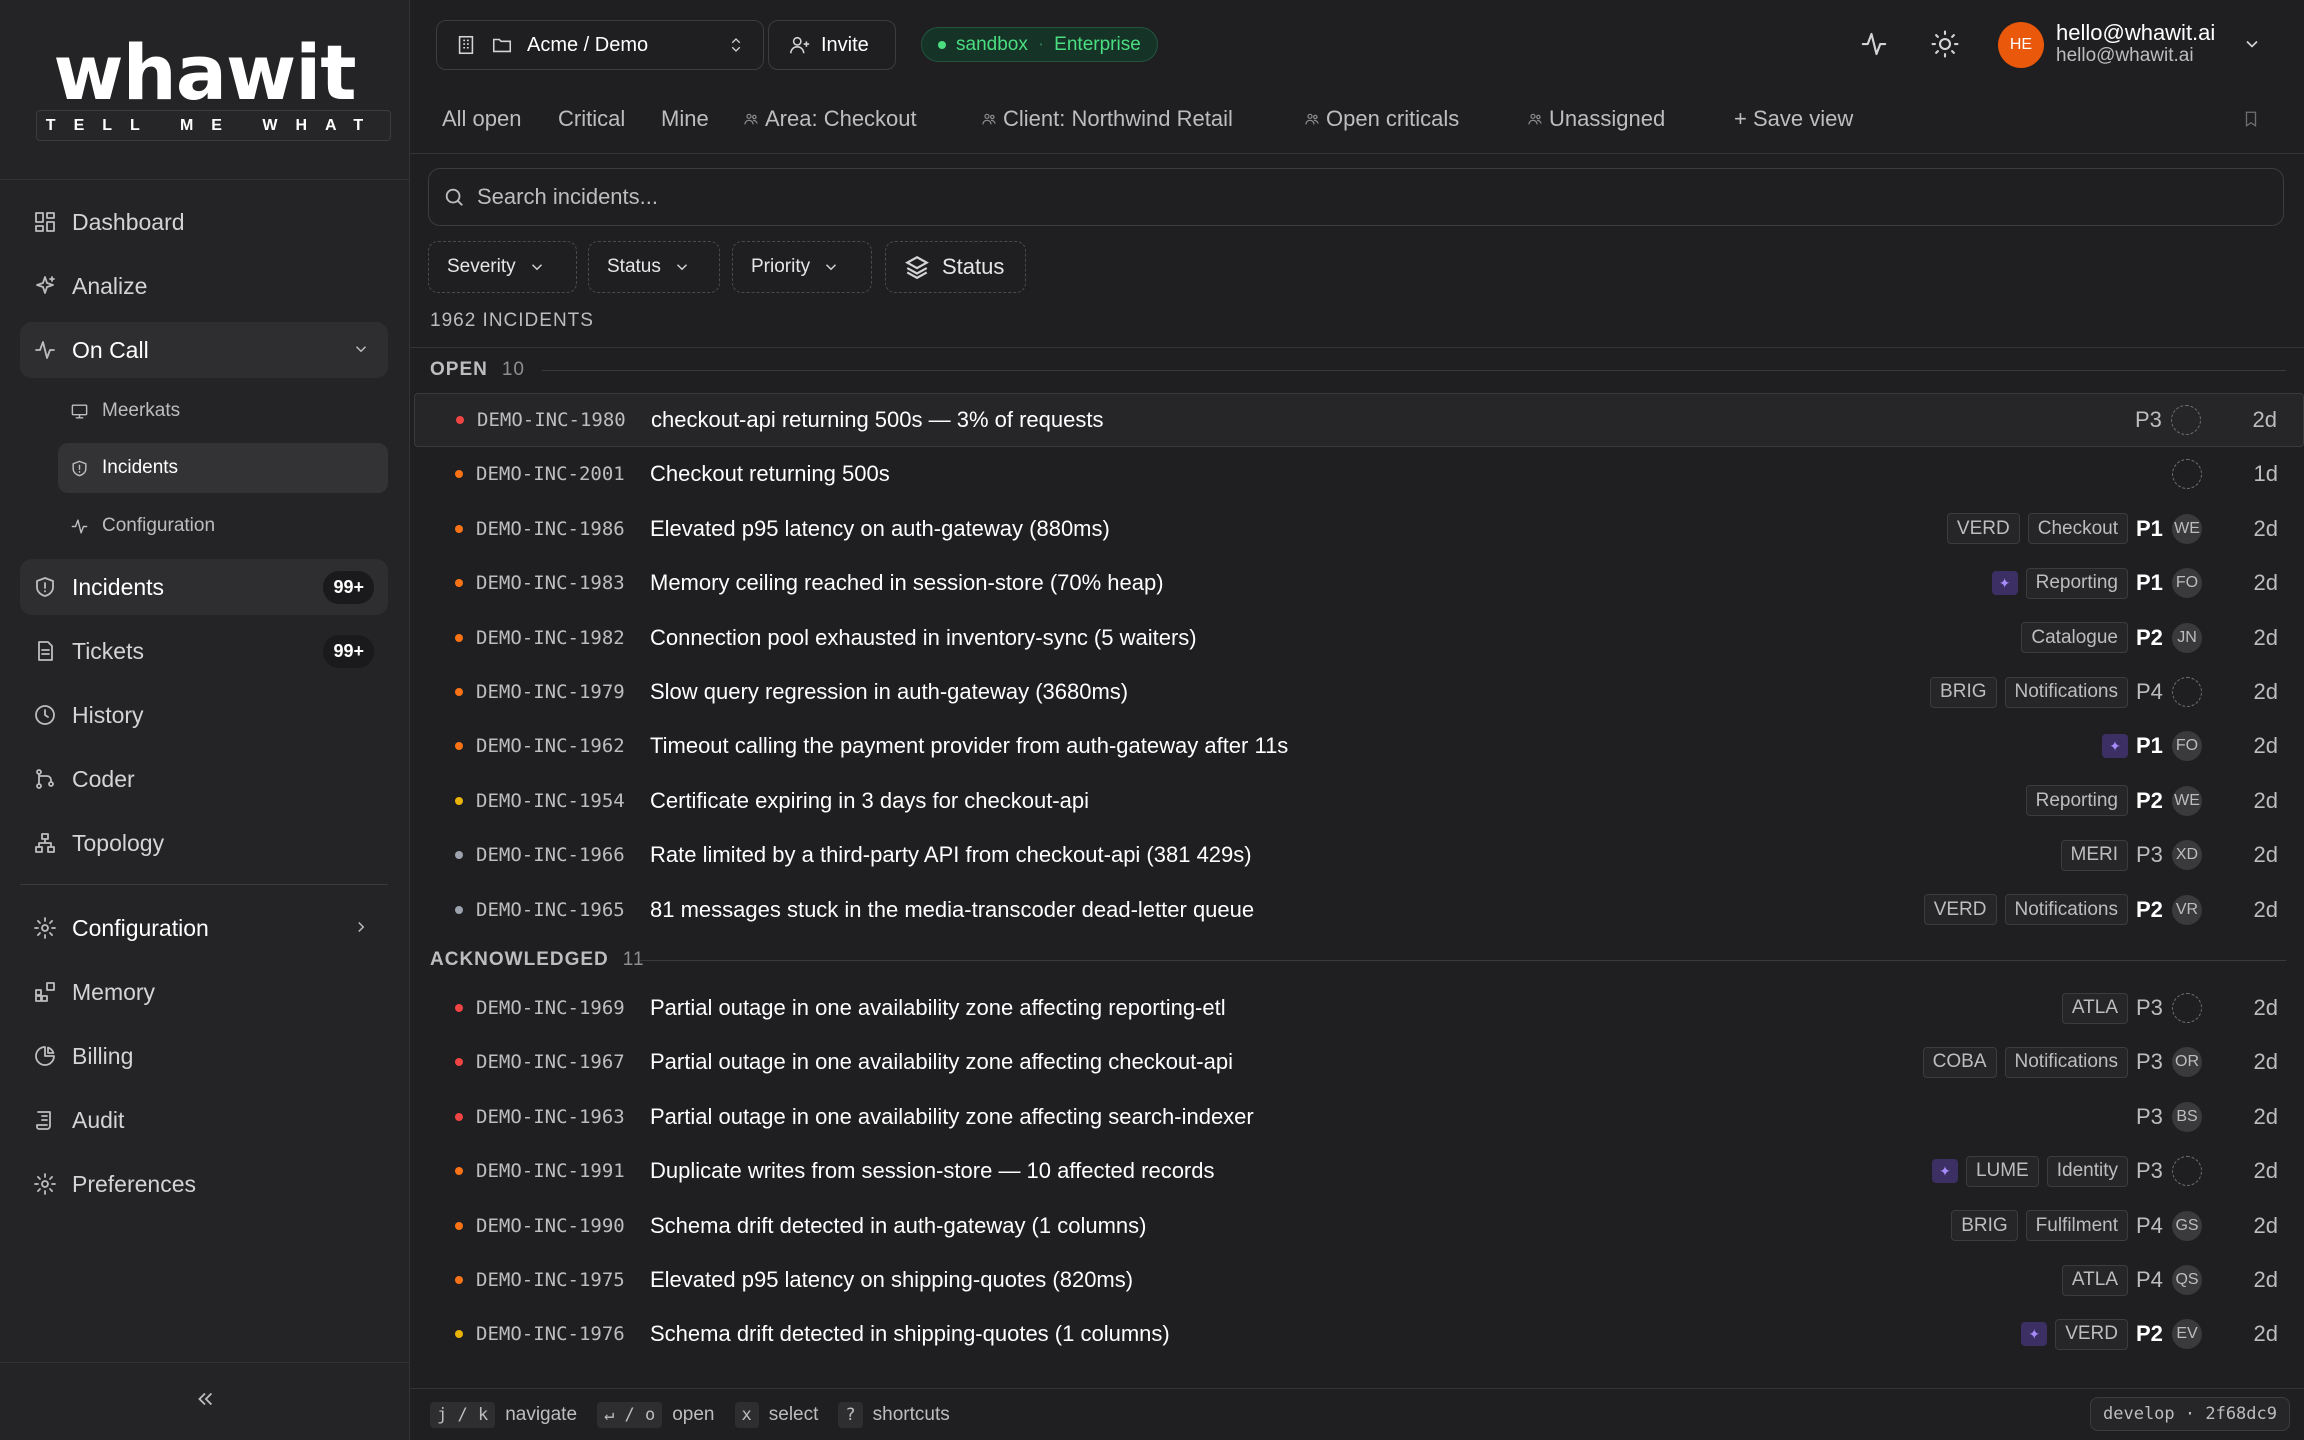 This screenshot has width=2304, height=1440. Describe the element at coordinates (204, 350) in the screenshot. I see `sidebar-item-on-call: On Call` at that location.